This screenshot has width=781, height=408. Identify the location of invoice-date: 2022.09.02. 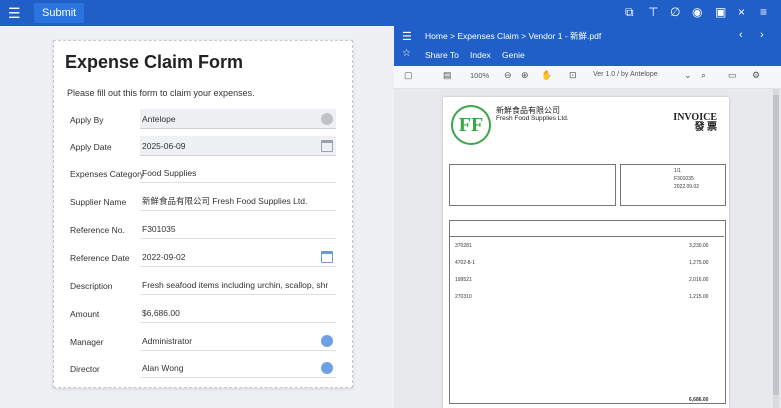
(687, 187).